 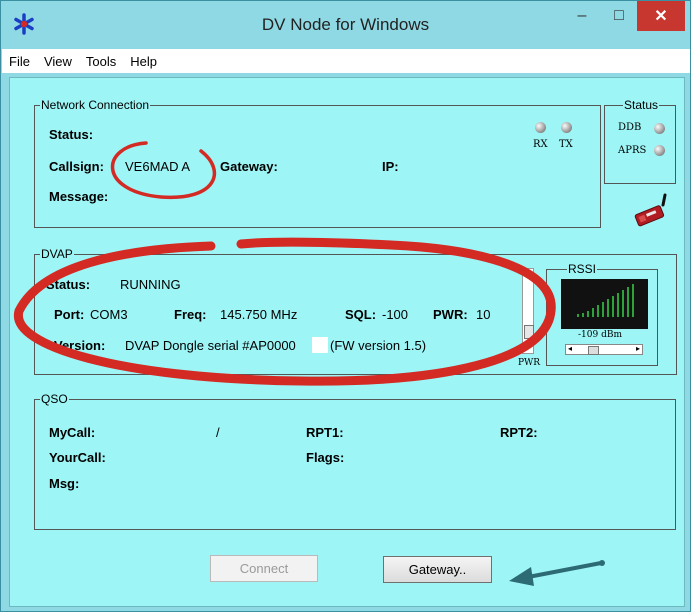 What do you see at coordinates (570, 348) in the screenshot?
I see `scroll-left-icon: ◂` at bounding box center [570, 348].